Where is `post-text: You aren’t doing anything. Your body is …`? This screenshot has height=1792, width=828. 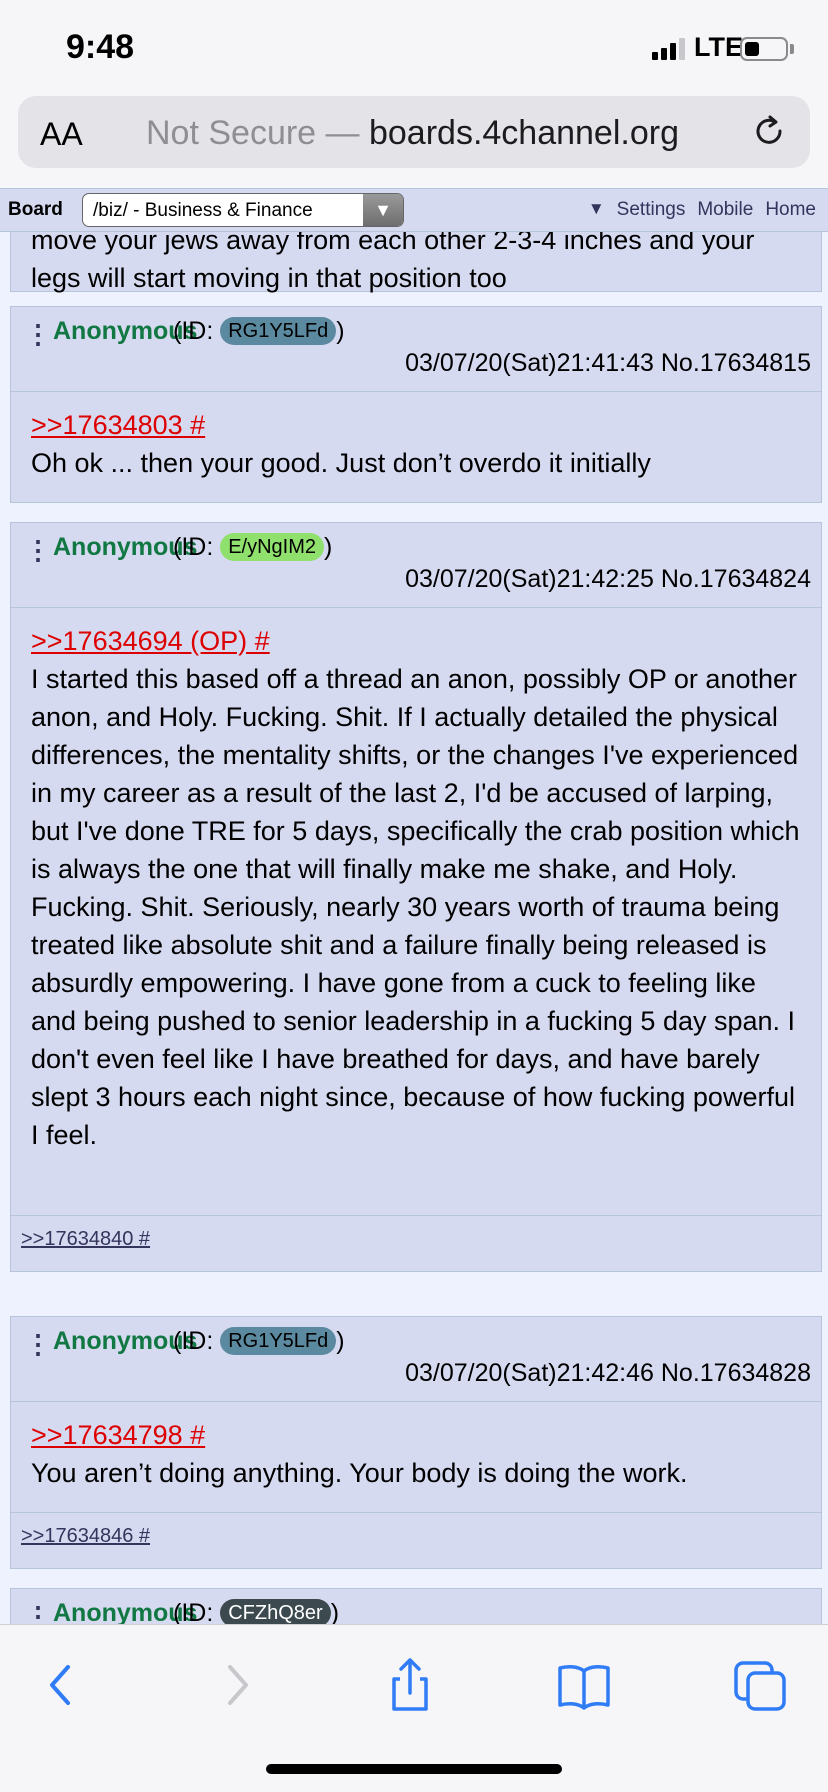
post-text: You aren’t doing anything. Your body is … is located at coordinates (359, 1473).